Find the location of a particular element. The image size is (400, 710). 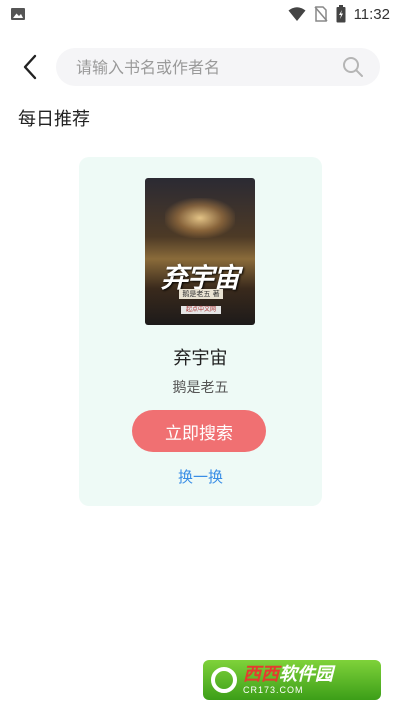

book-cover: 弃宇宙 鹅是老五 著 起点中文网 is located at coordinates (200, 251).